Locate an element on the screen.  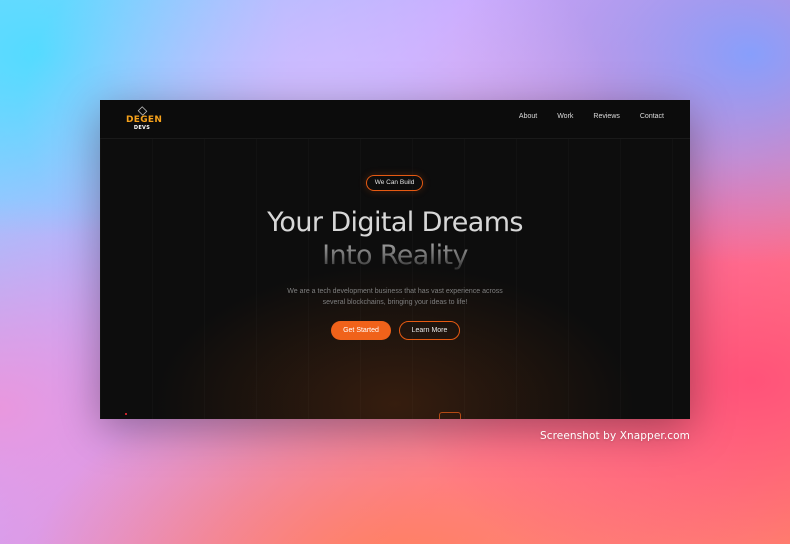
nav-link-about: About is located at coordinates (528, 116).